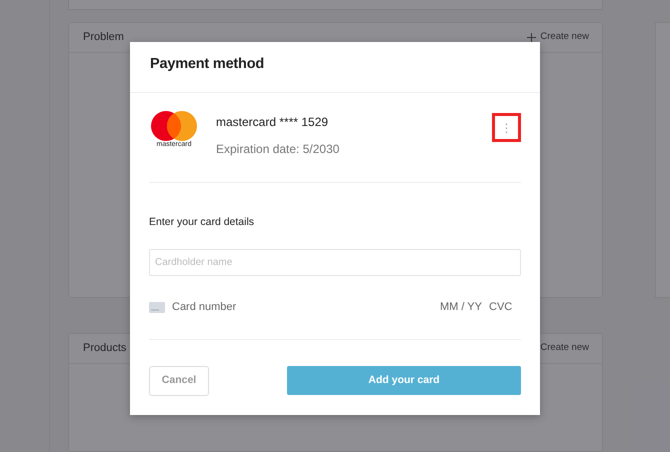 The height and width of the screenshot is (452, 670). Describe the element at coordinates (278, 149) in the screenshot. I see `expiration-date: Expiration date: 5/2030` at that location.